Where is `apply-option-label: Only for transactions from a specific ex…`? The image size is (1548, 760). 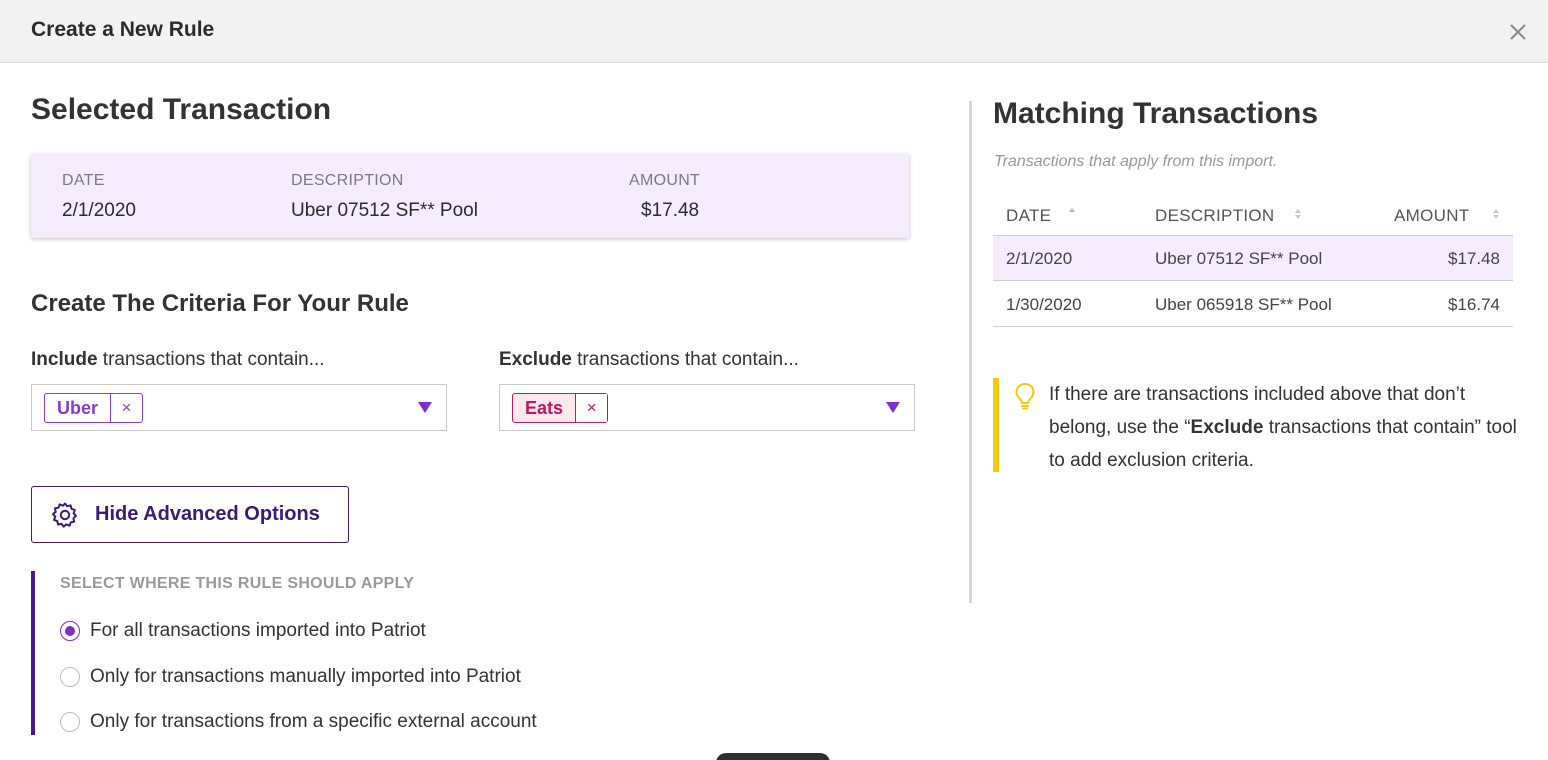
apply-option-label: Only for transactions from a specific ex… is located at coordinates (313, 721).